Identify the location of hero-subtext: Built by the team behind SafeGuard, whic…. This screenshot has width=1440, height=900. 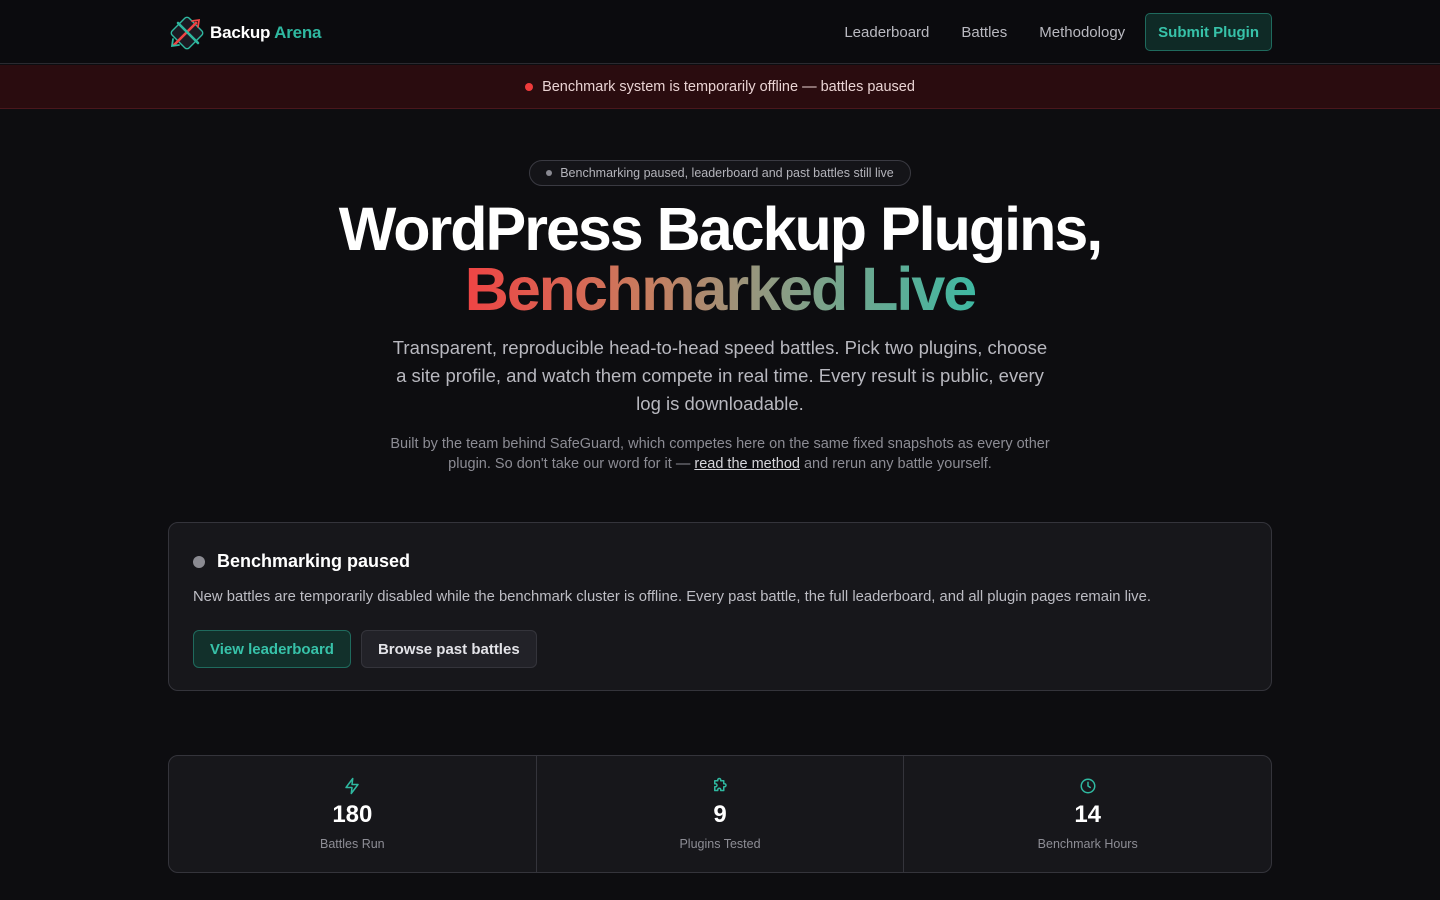
(720, 454).